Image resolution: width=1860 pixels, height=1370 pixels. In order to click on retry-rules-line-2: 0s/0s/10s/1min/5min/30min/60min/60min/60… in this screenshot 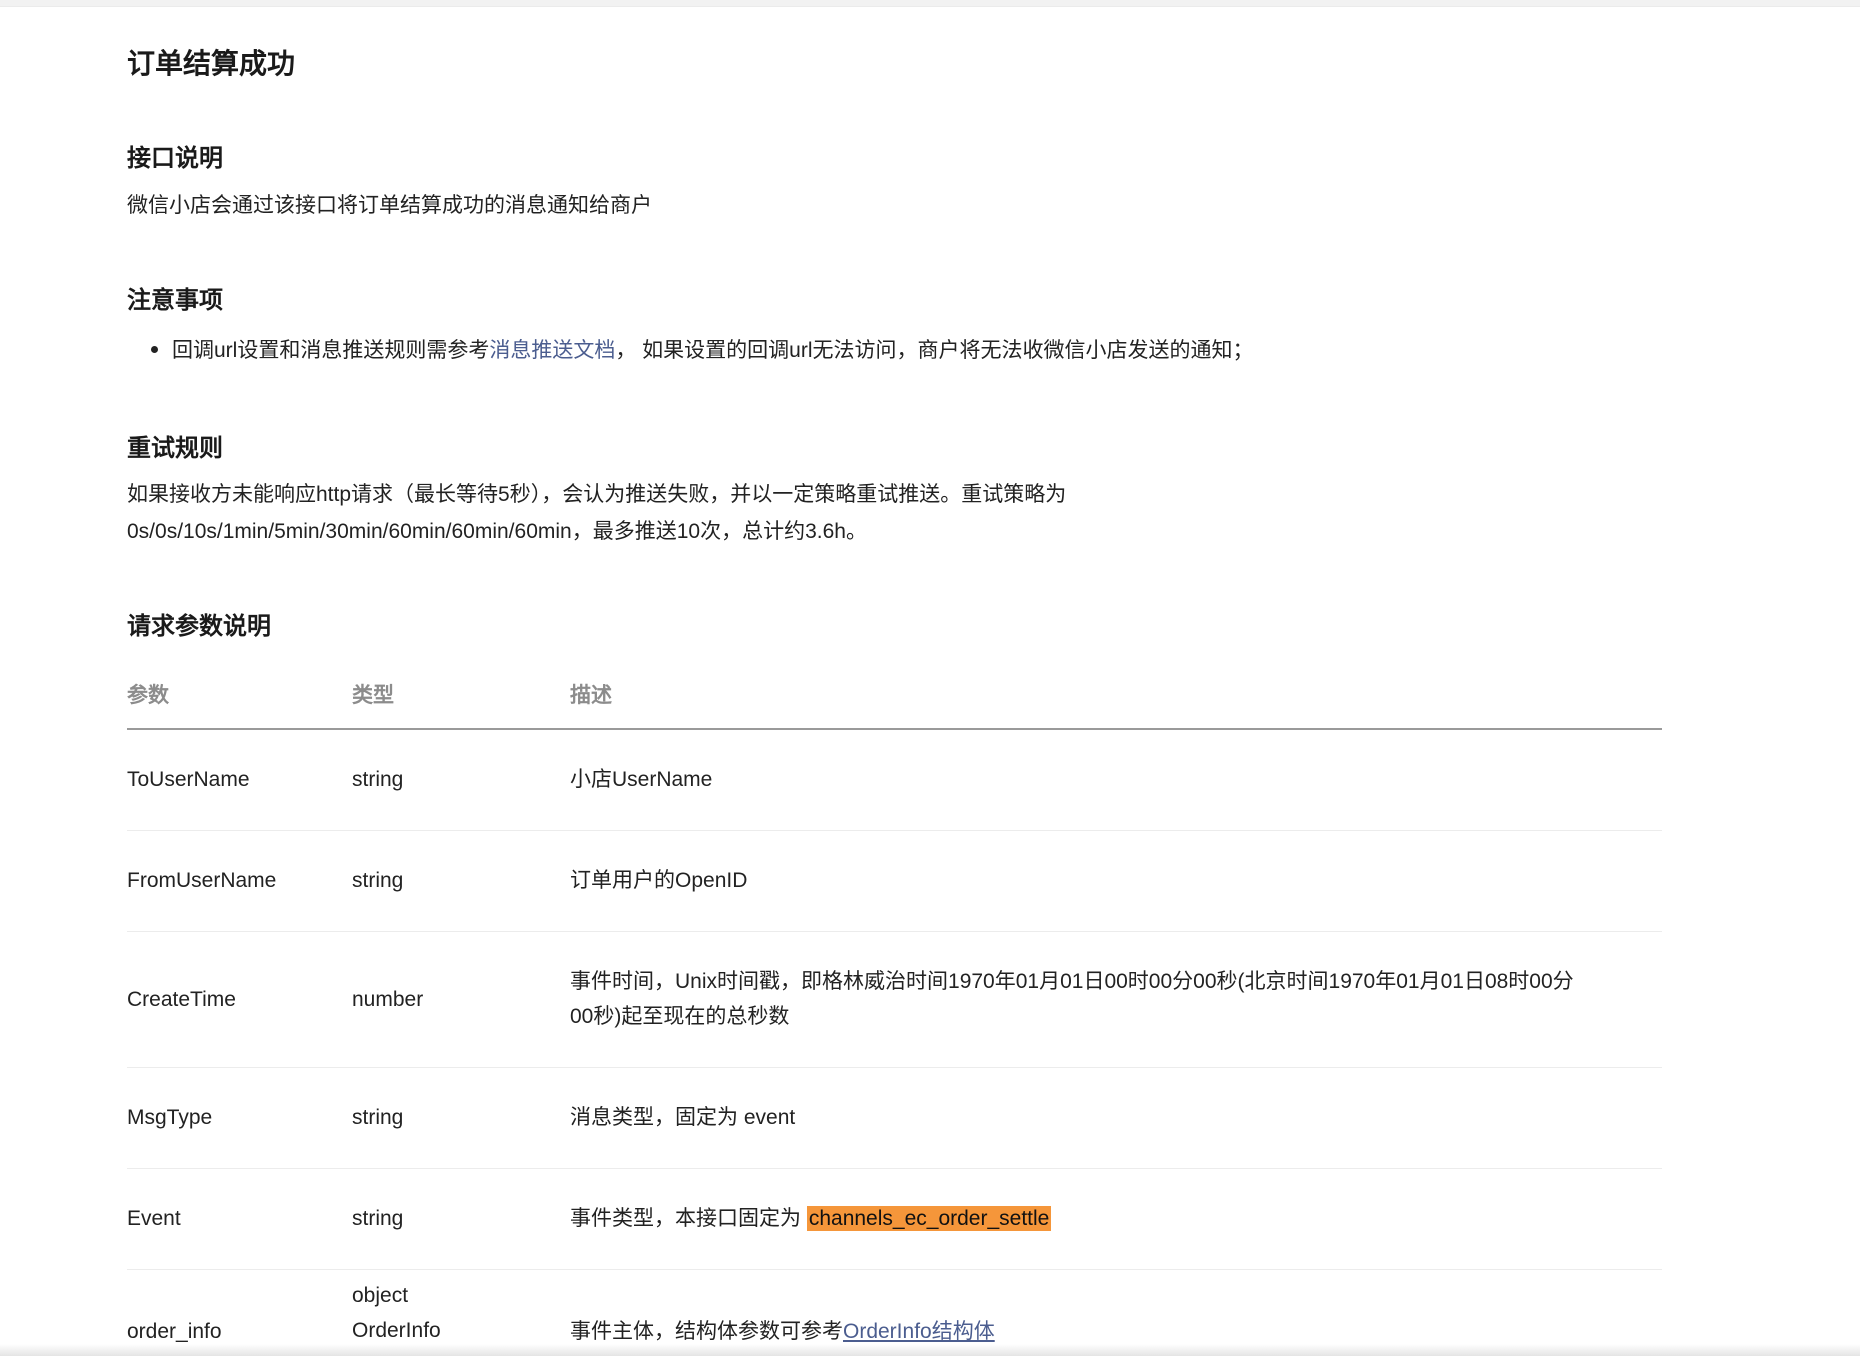, I will do `click(497, 531)`.